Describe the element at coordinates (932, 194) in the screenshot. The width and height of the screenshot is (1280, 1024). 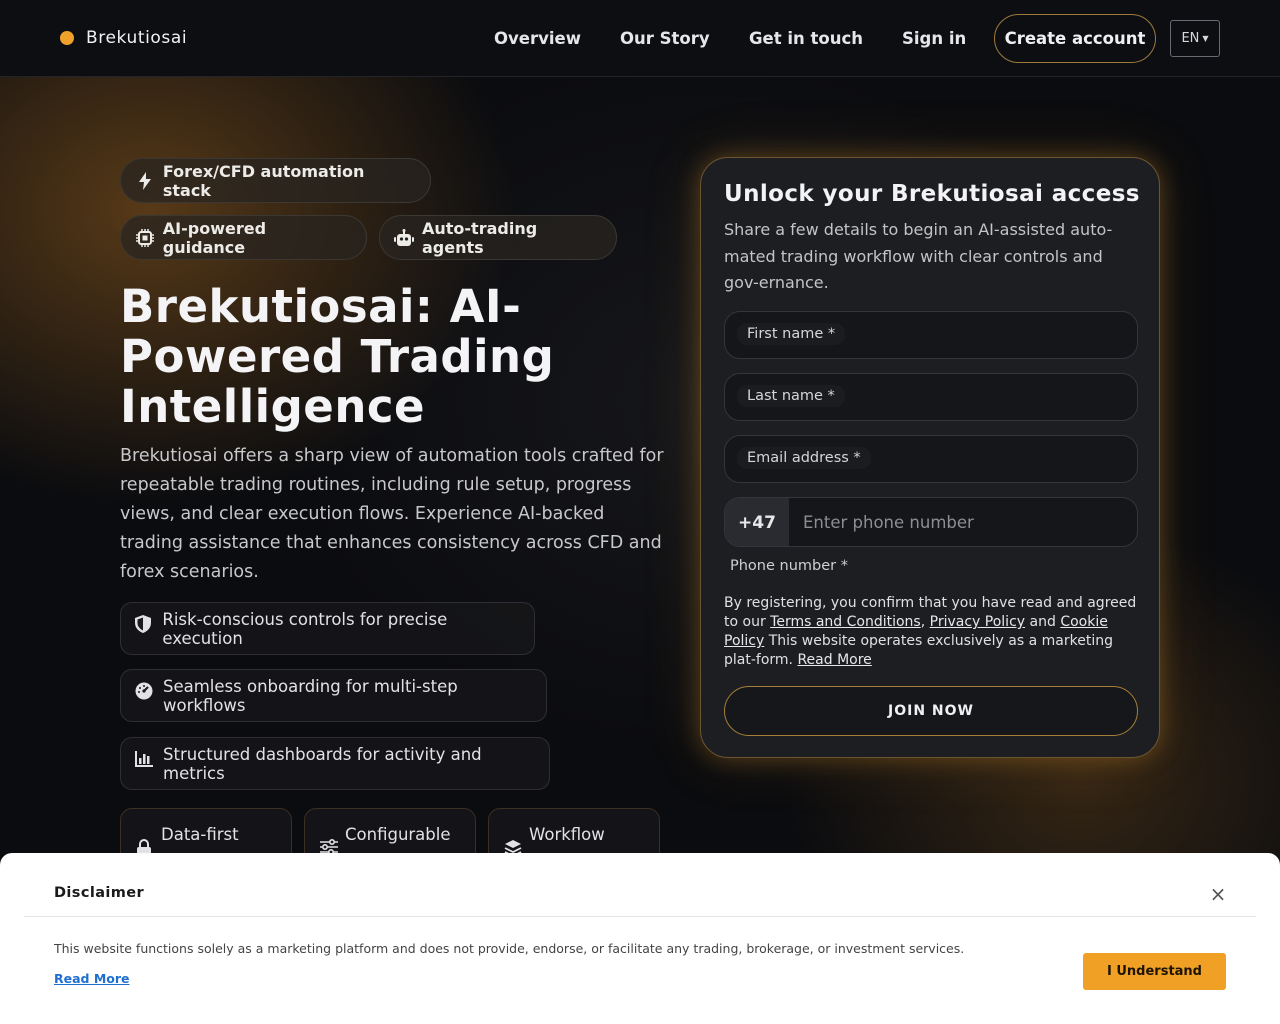
I see `form-title: Unlock your Brekutiosai access` at that location.